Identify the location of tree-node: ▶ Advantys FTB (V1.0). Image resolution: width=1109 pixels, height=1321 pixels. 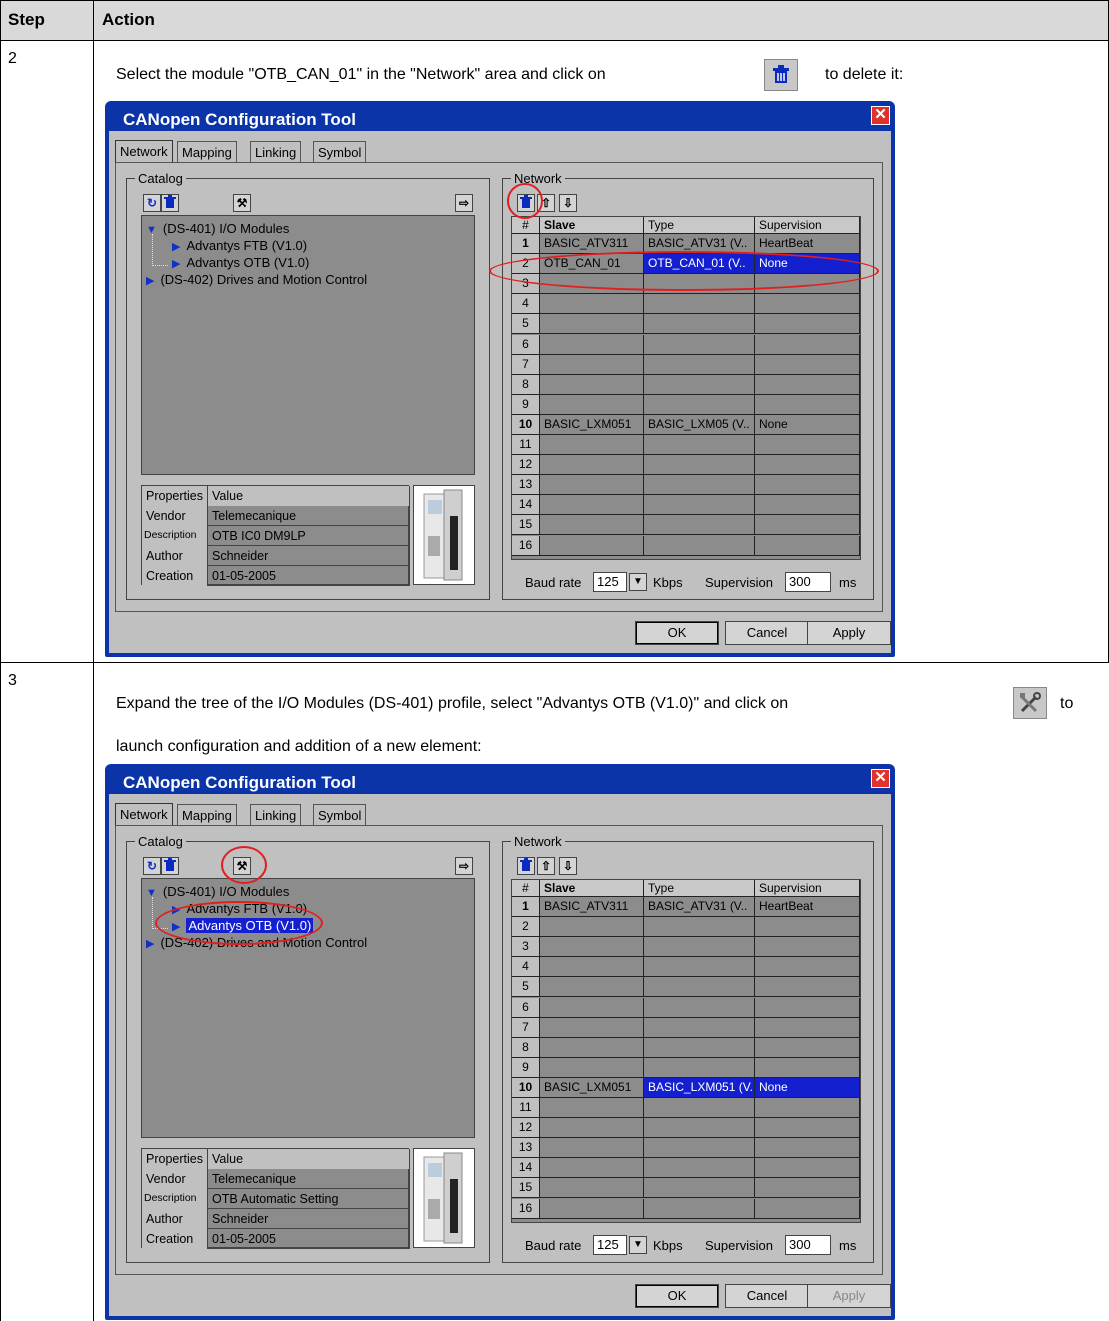
(239, 245).